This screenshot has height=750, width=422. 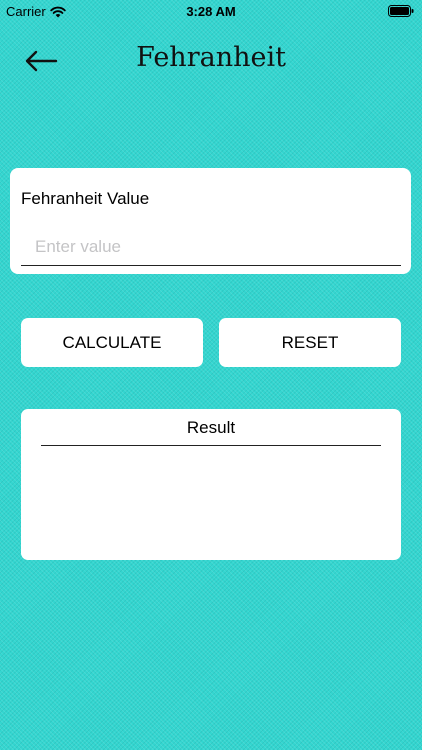 What do you see at coordinates (211, 445) in the screenshot?
I see `result-divider` at bounding box center [211, 445].